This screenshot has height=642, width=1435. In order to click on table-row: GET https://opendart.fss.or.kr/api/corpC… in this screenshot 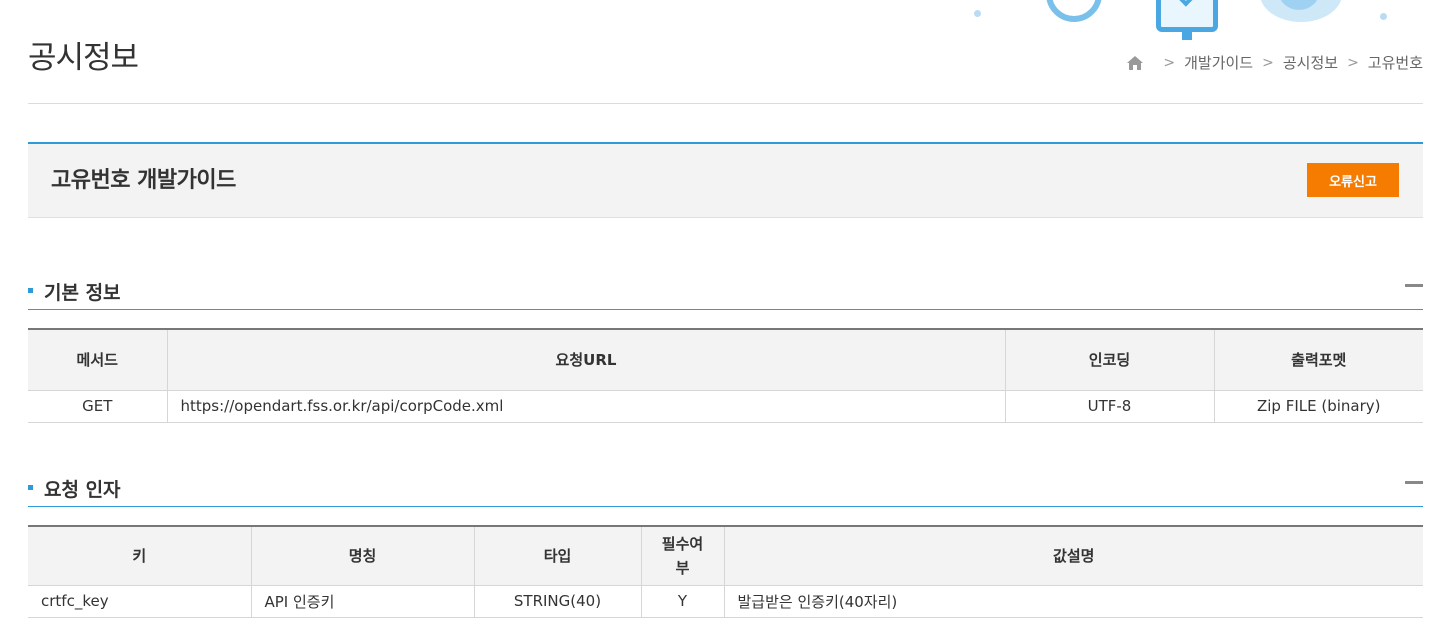, I will do `click(725, 406)`.